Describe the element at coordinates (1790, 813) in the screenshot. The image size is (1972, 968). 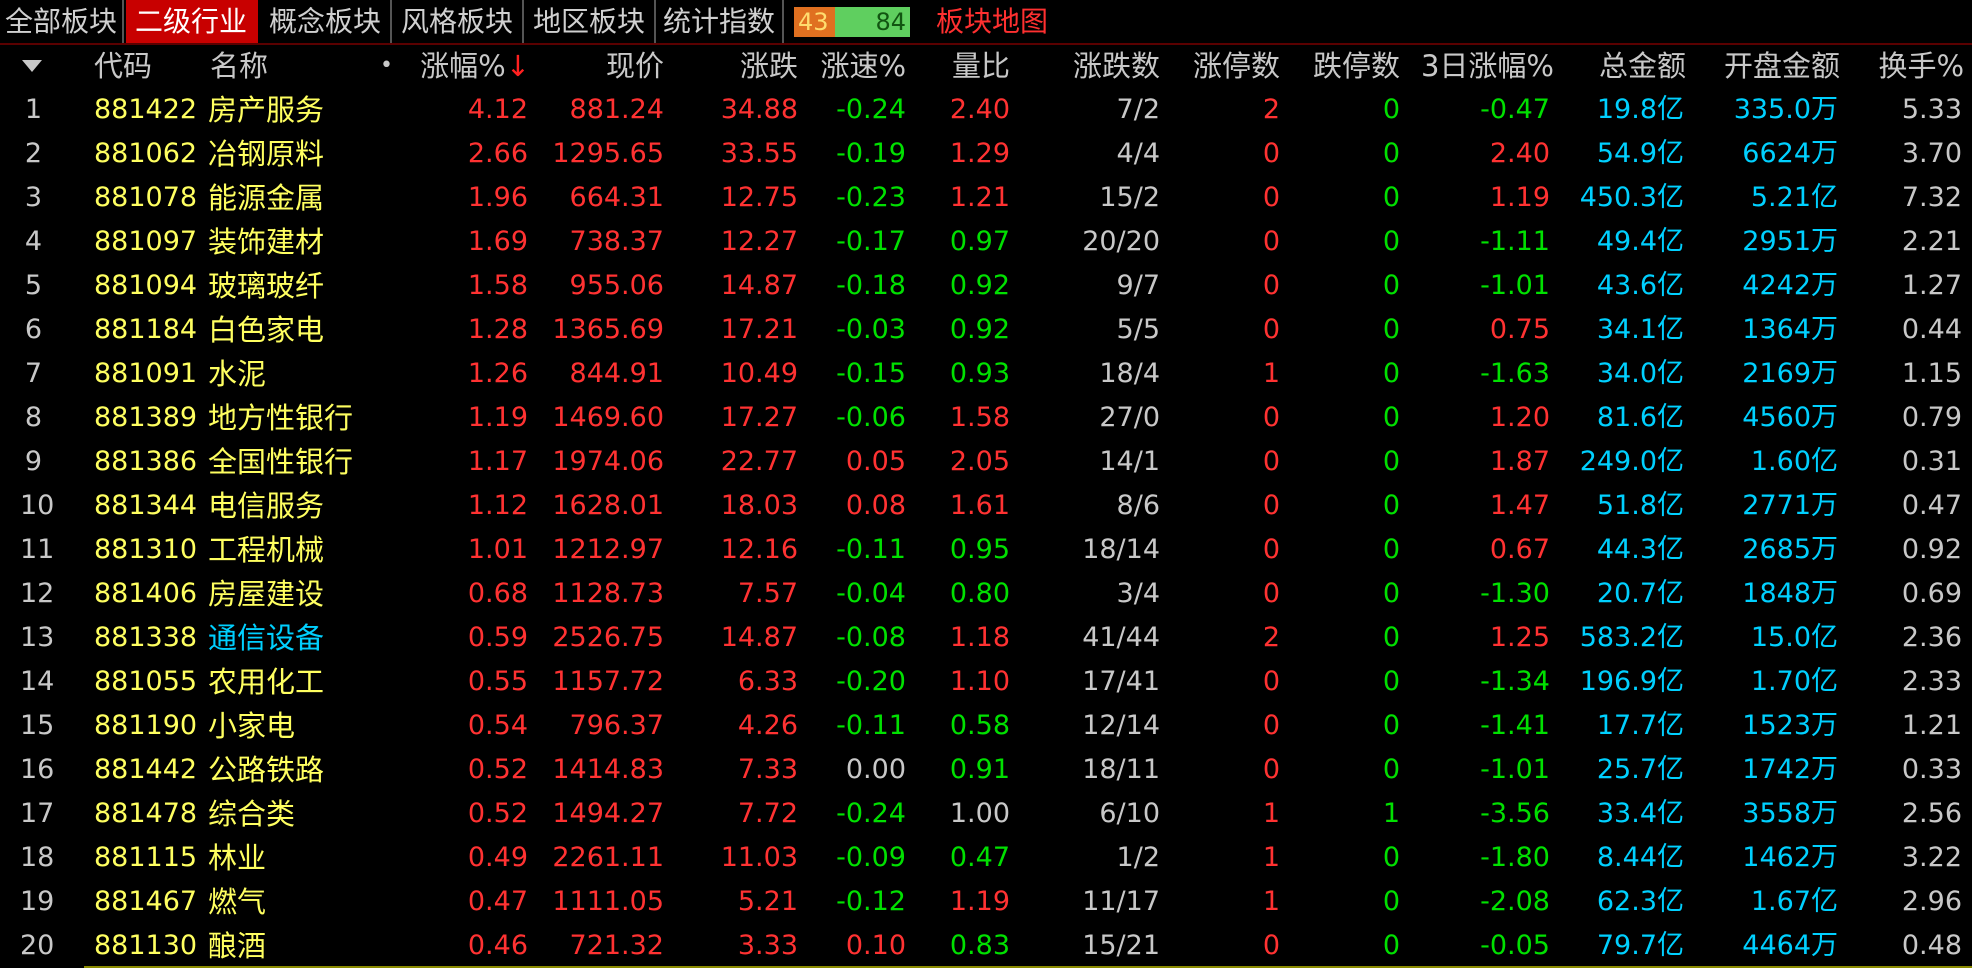
I see `cell-open-amount: 3558万` at that location.